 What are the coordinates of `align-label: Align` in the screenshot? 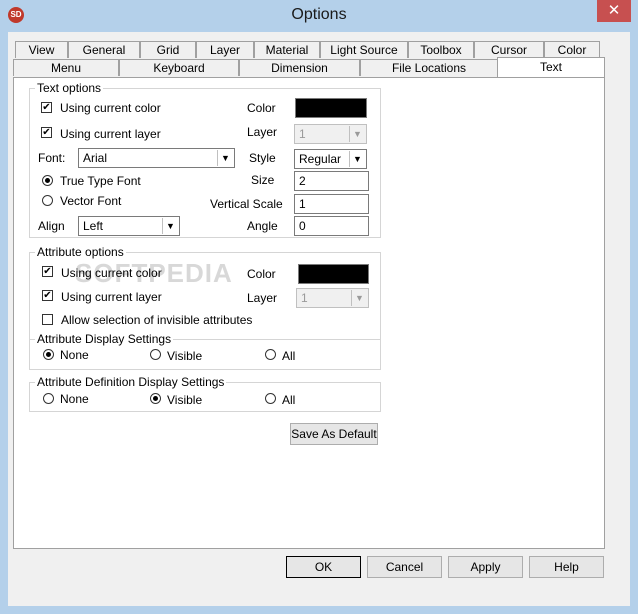 It's located at (51, 226).